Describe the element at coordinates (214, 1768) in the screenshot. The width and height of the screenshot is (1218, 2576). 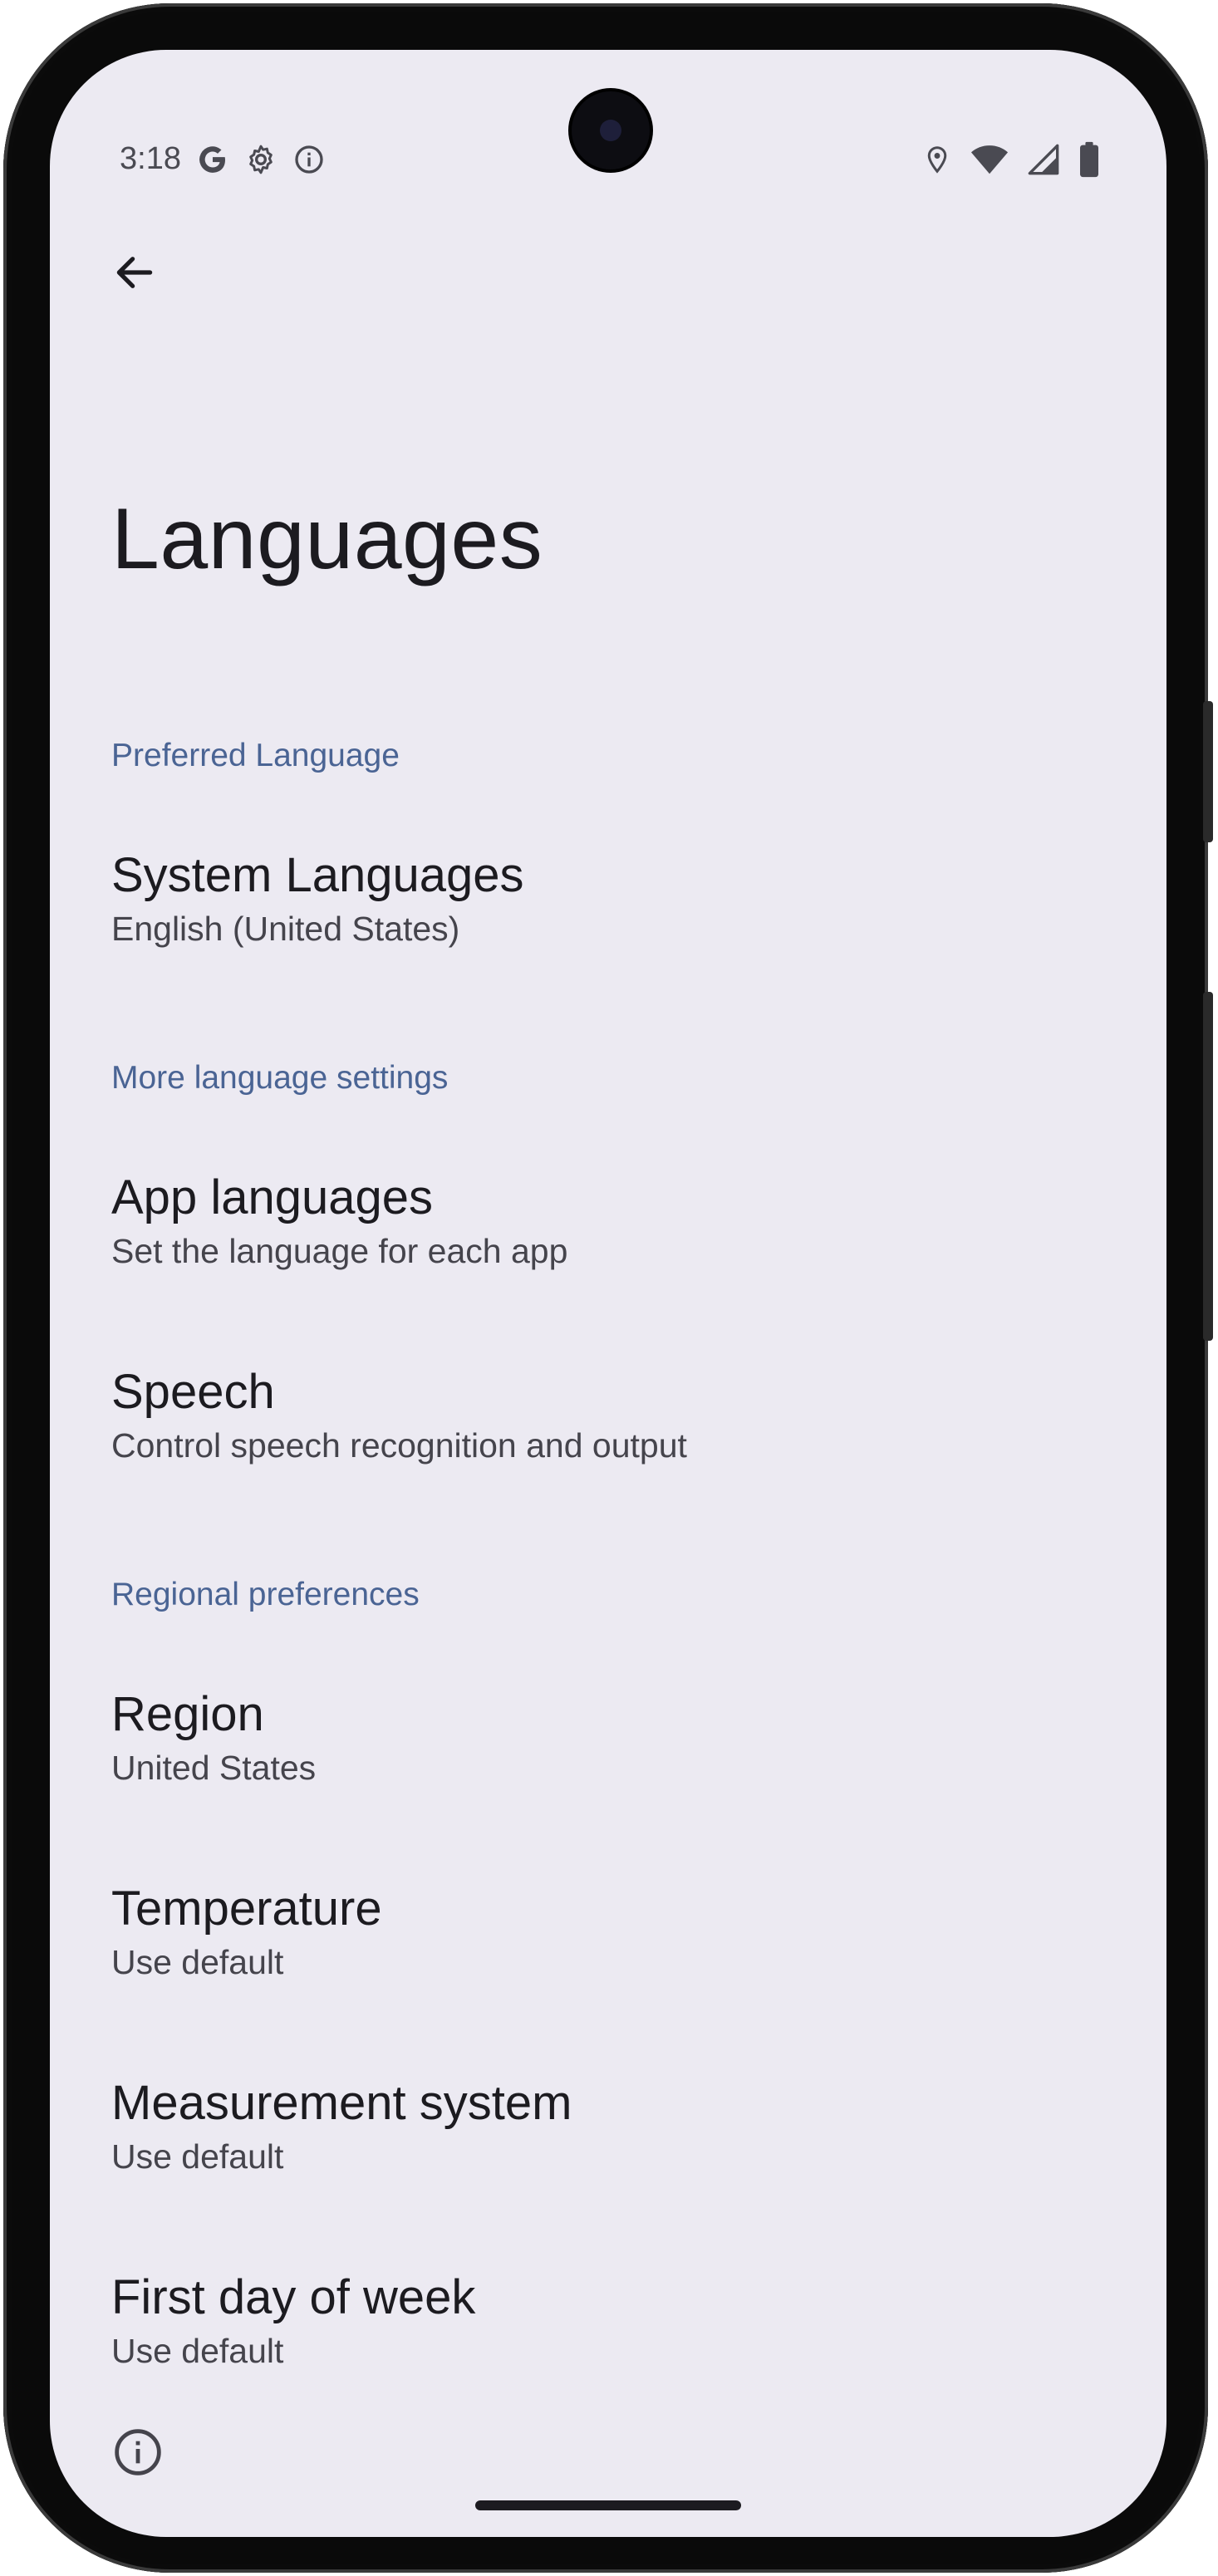
I see `item-subtitle: United States` at that location.